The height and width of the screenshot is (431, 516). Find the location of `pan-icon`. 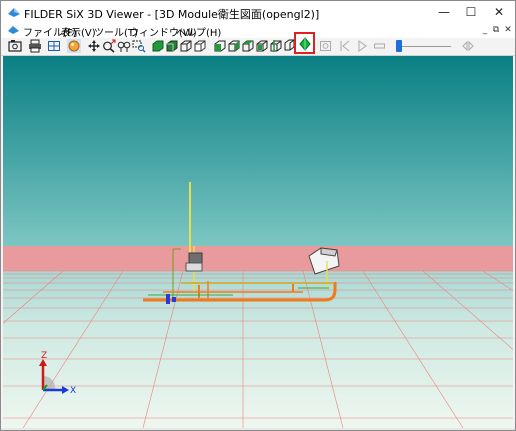

pan-icon is located at coordinates (94, 46).